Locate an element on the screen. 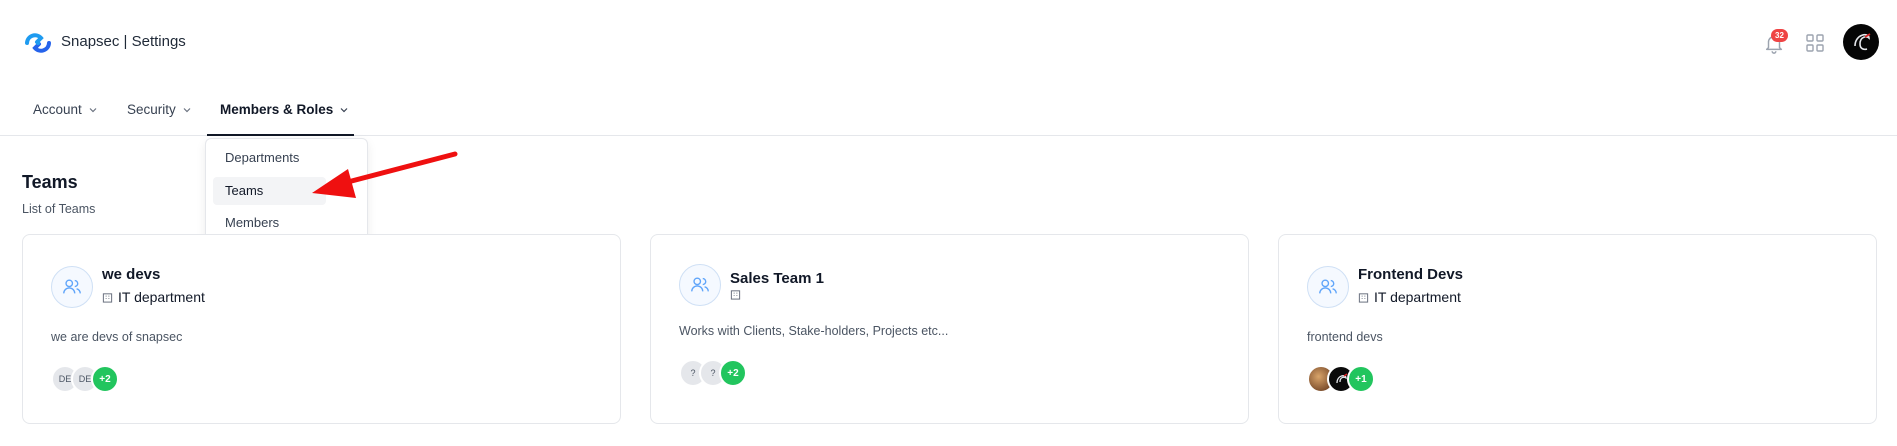 The image size is (1897, 446). page-title: Teams is located at coordinates (50, 182).